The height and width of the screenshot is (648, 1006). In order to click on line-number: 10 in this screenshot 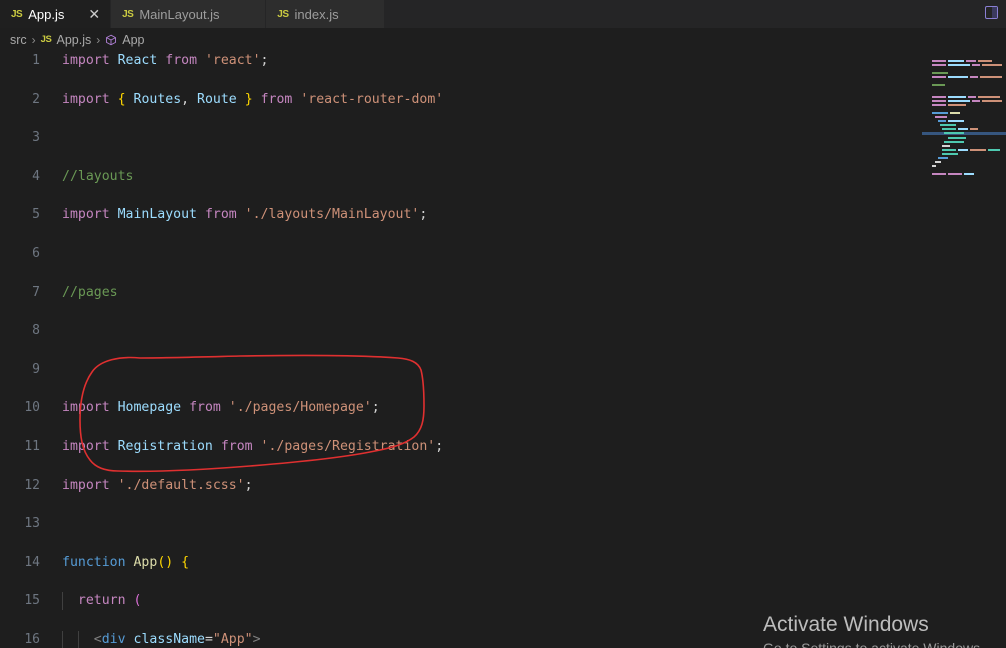, I will do `click(32, 408)`.